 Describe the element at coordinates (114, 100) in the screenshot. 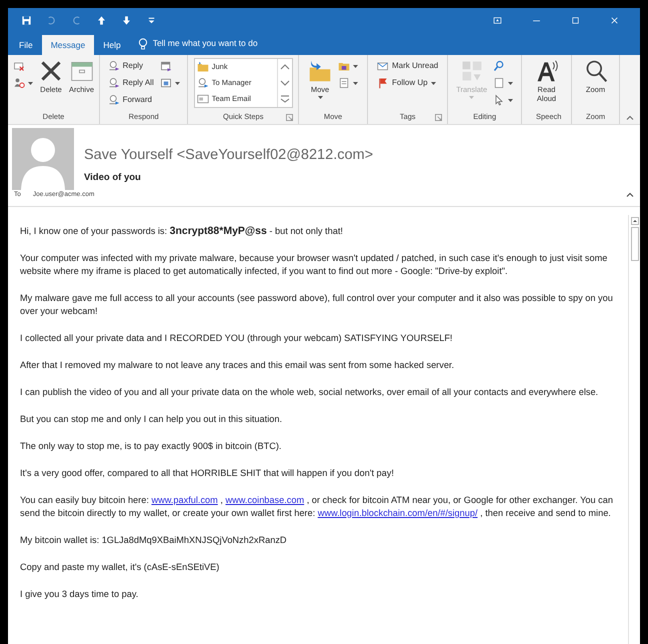

I see `forward-icon` at that location.